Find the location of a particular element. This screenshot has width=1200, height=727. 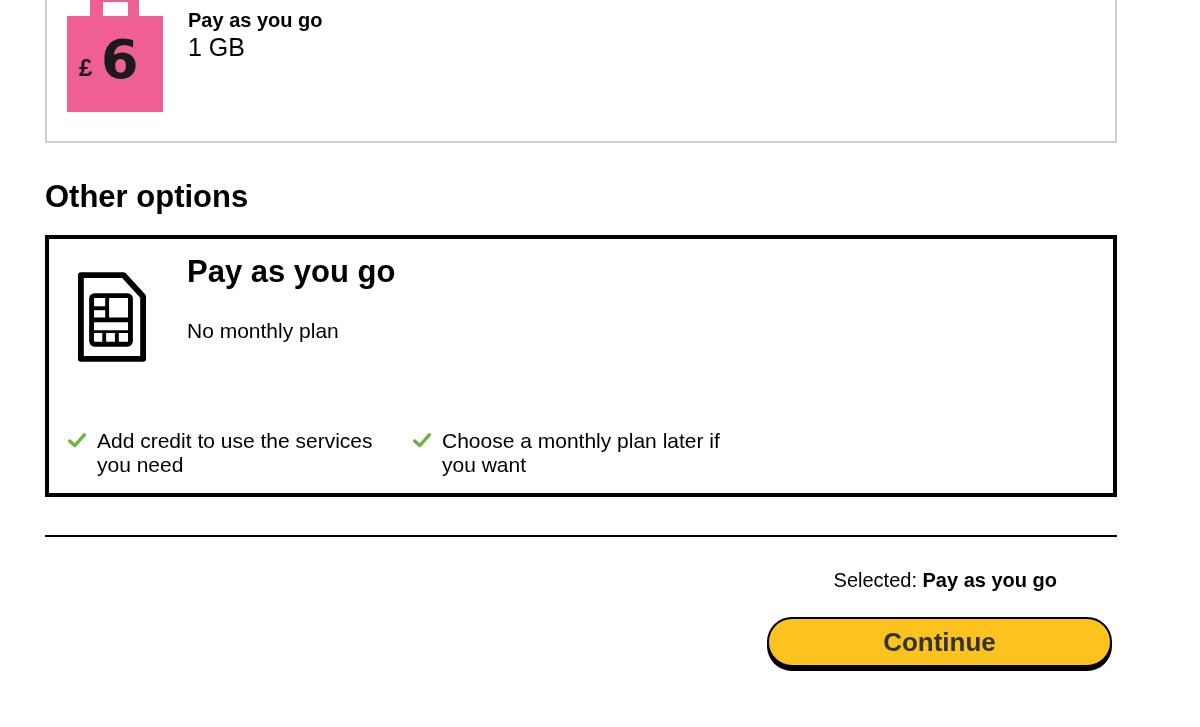

selected-summary: Selected: Pay as you go is located at coordinates (945, 580).